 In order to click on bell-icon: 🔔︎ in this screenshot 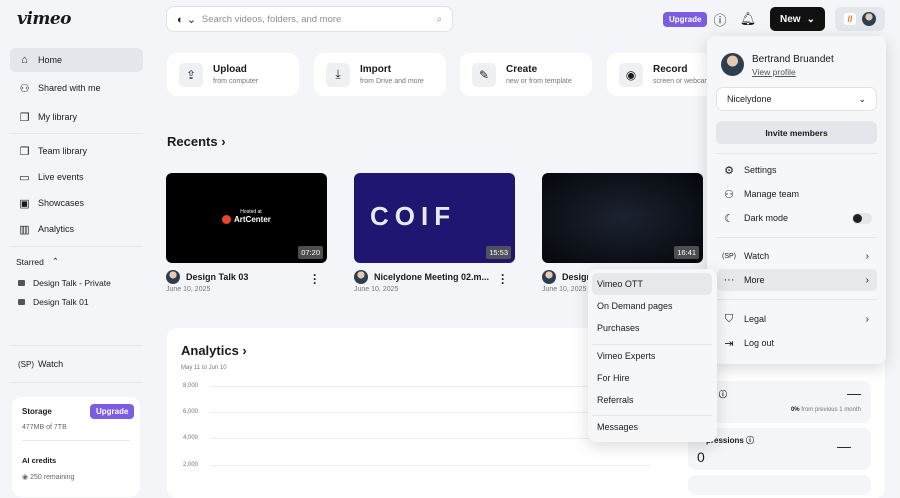, I will do `click(748, 19)`.